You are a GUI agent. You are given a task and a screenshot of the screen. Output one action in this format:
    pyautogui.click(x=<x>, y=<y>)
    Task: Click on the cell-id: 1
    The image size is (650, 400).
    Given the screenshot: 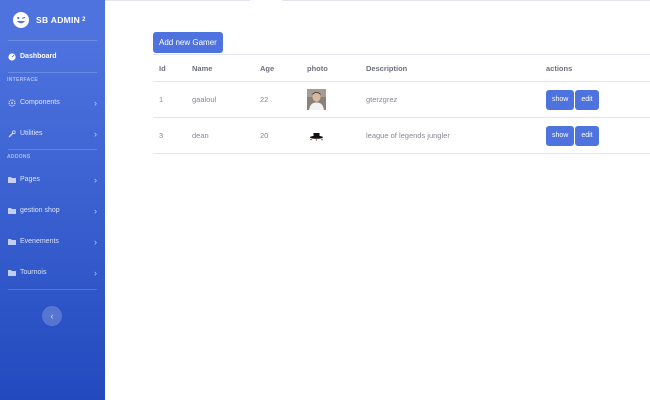 What is the action you would take?
    pyautogui.click(x=161, y=99)
    